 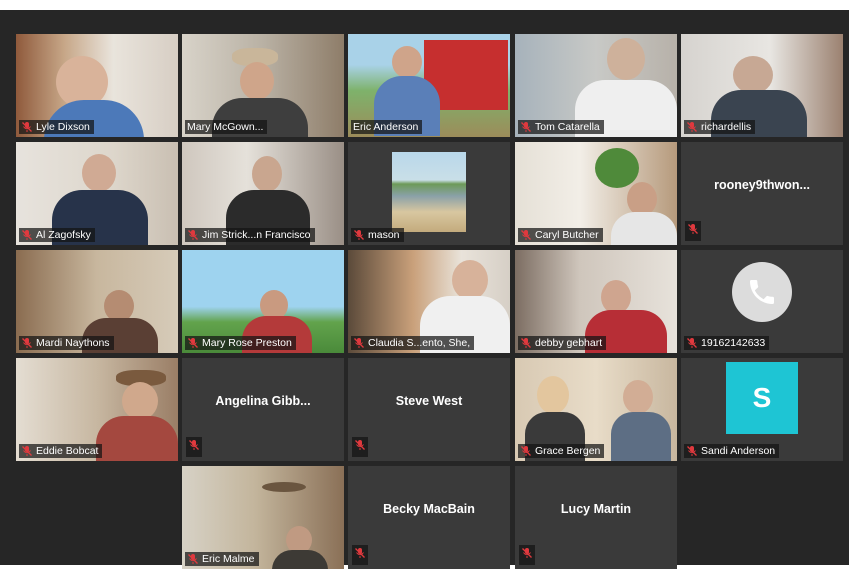 What do you see at coordinates (63, 235) in the screenshot?
I see `participant-name: Al Zagofsky` at bounding box center [63, 235].